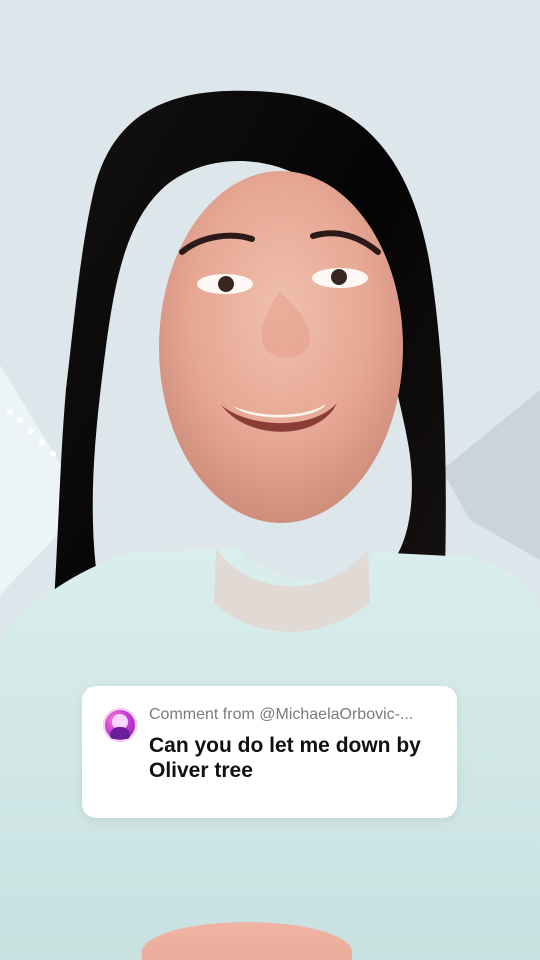  Describe the element at coordinates (226, 284) in the screenshot. I see `left-pupil` at that location.